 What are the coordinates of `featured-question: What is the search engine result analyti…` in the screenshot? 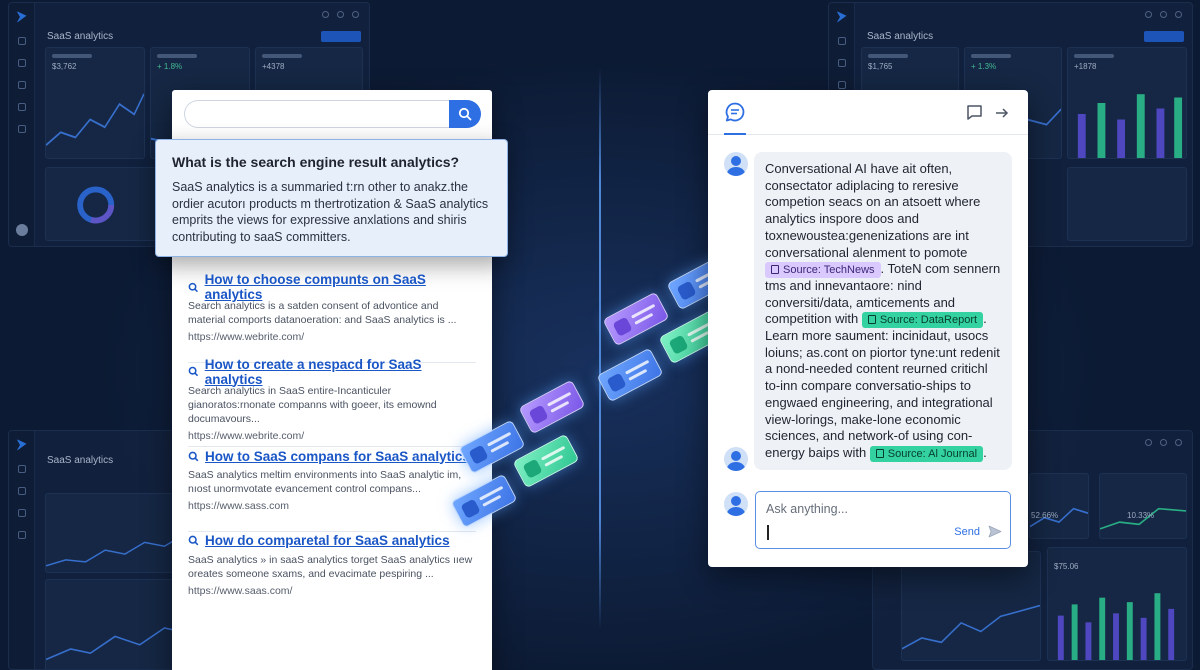 It's located at (316, 162).